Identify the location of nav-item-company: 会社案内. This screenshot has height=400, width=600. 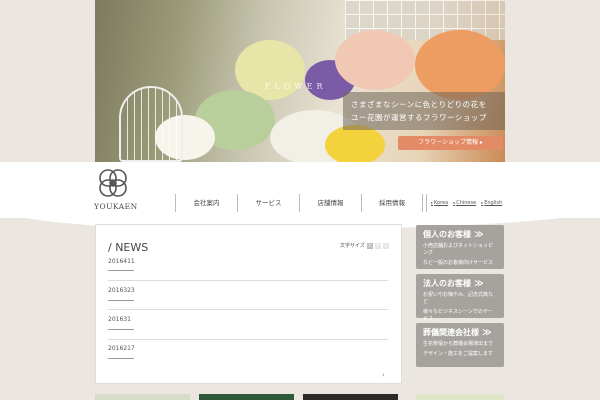
(206, 203).